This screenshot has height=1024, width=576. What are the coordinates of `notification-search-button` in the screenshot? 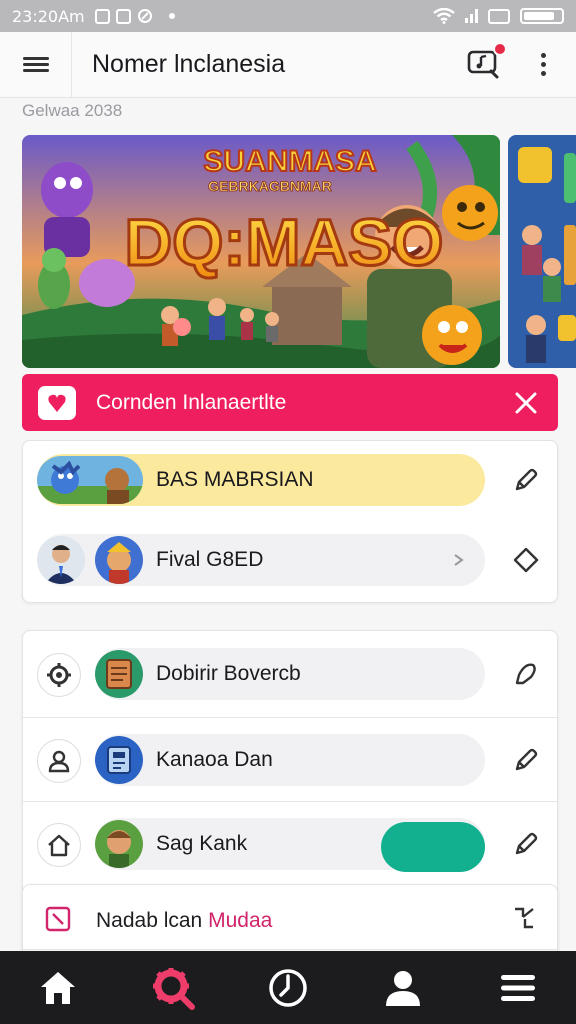 It's located at (487, 60).